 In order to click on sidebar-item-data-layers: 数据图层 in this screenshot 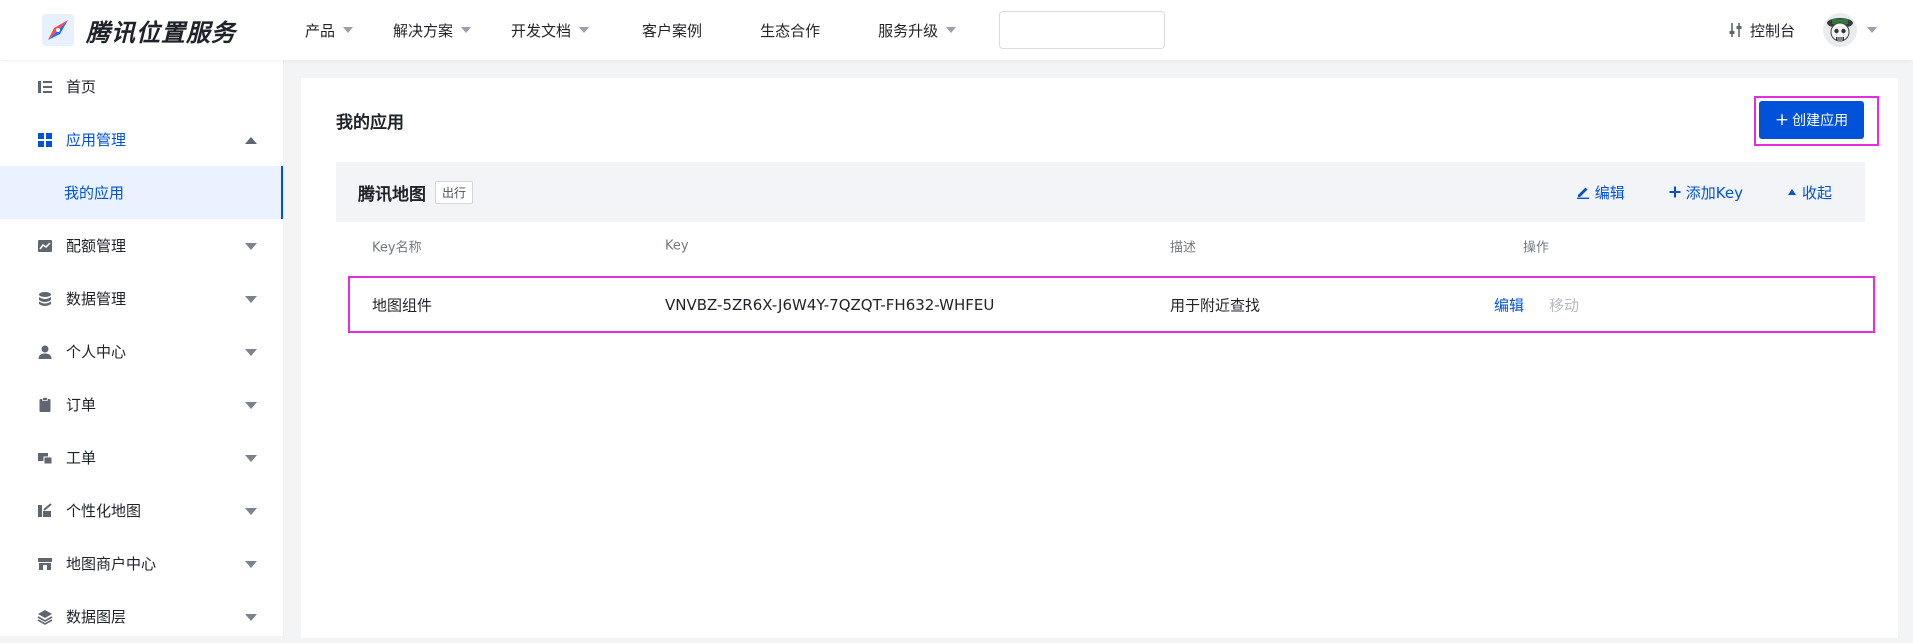, I will do `click(141, 616)`.